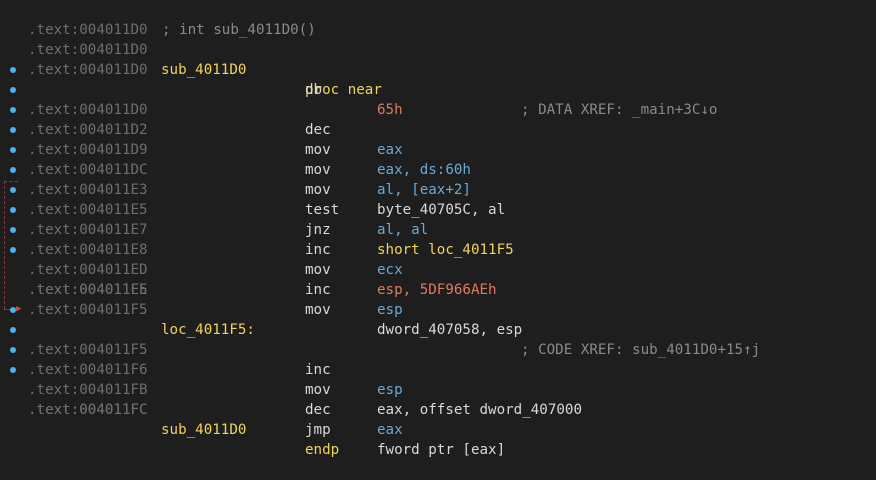  What do you see at coordinates (441, 450) in the screenshot?
I see `operand: fword ptr [eax]` at bounding box center [441, 450].